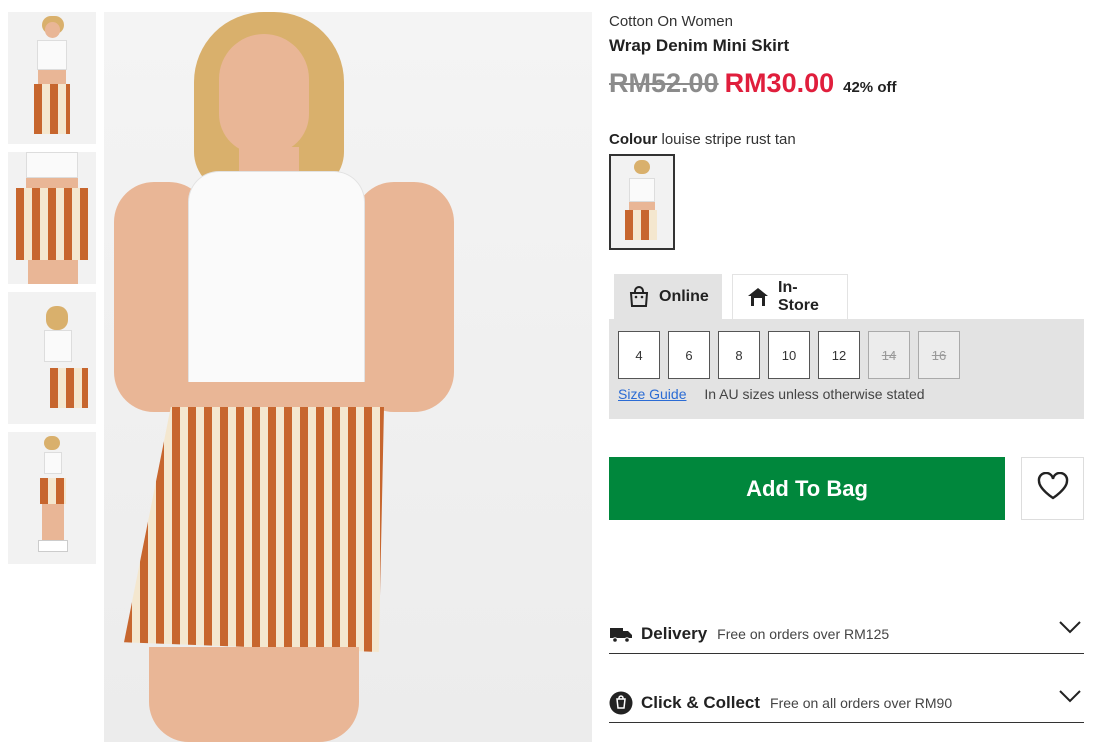 The height and width of the screenshot is (753, 1098). I want to click on thumbnail-skirt-detail, so click(52, 218).